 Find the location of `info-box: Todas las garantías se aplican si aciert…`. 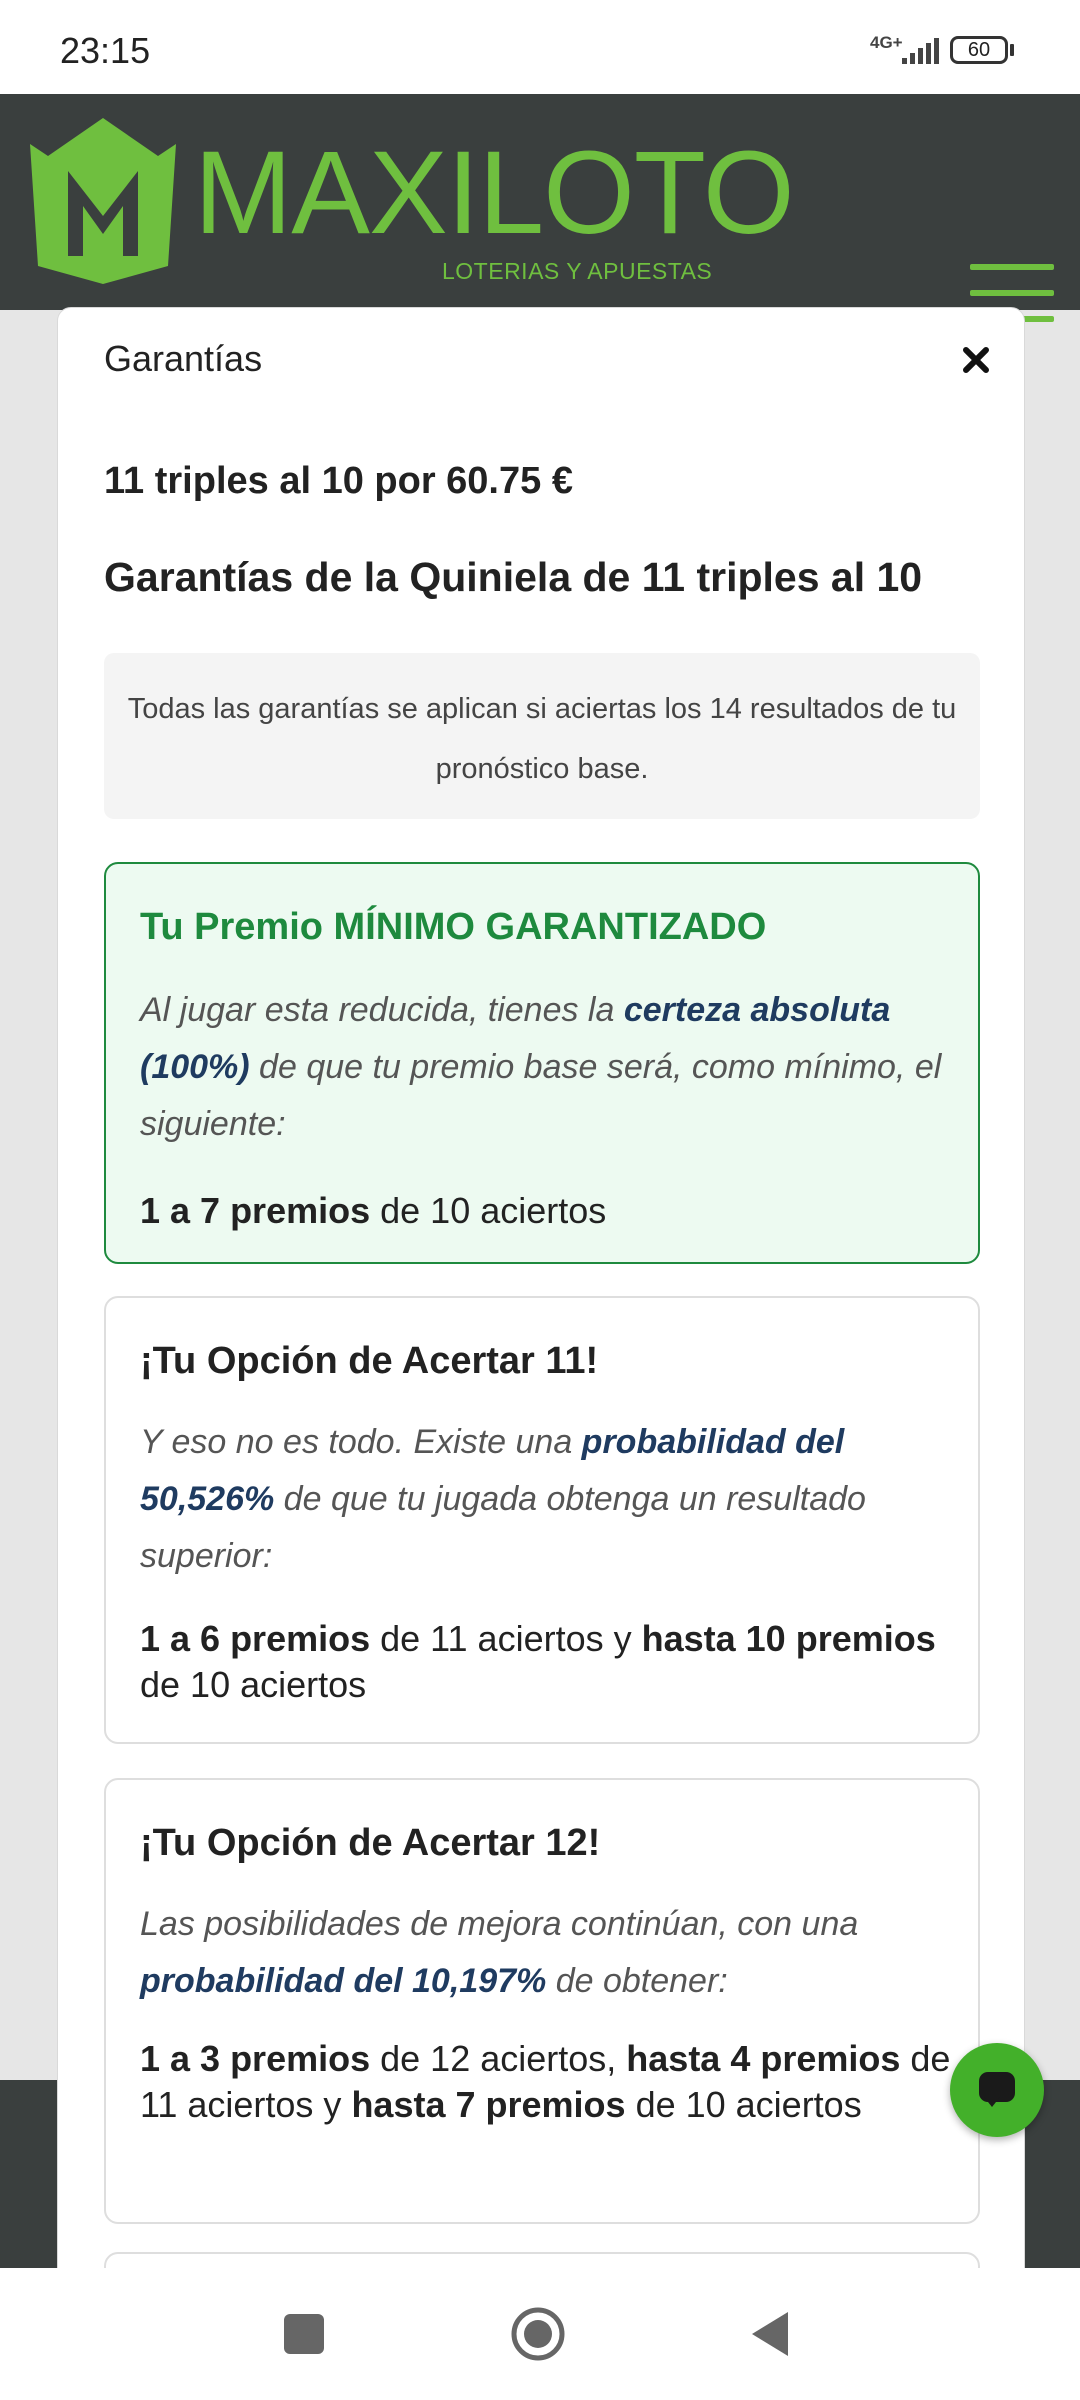

info-box: Todas las garantías se aplican si aciert… is located at coordinates (542, 736).